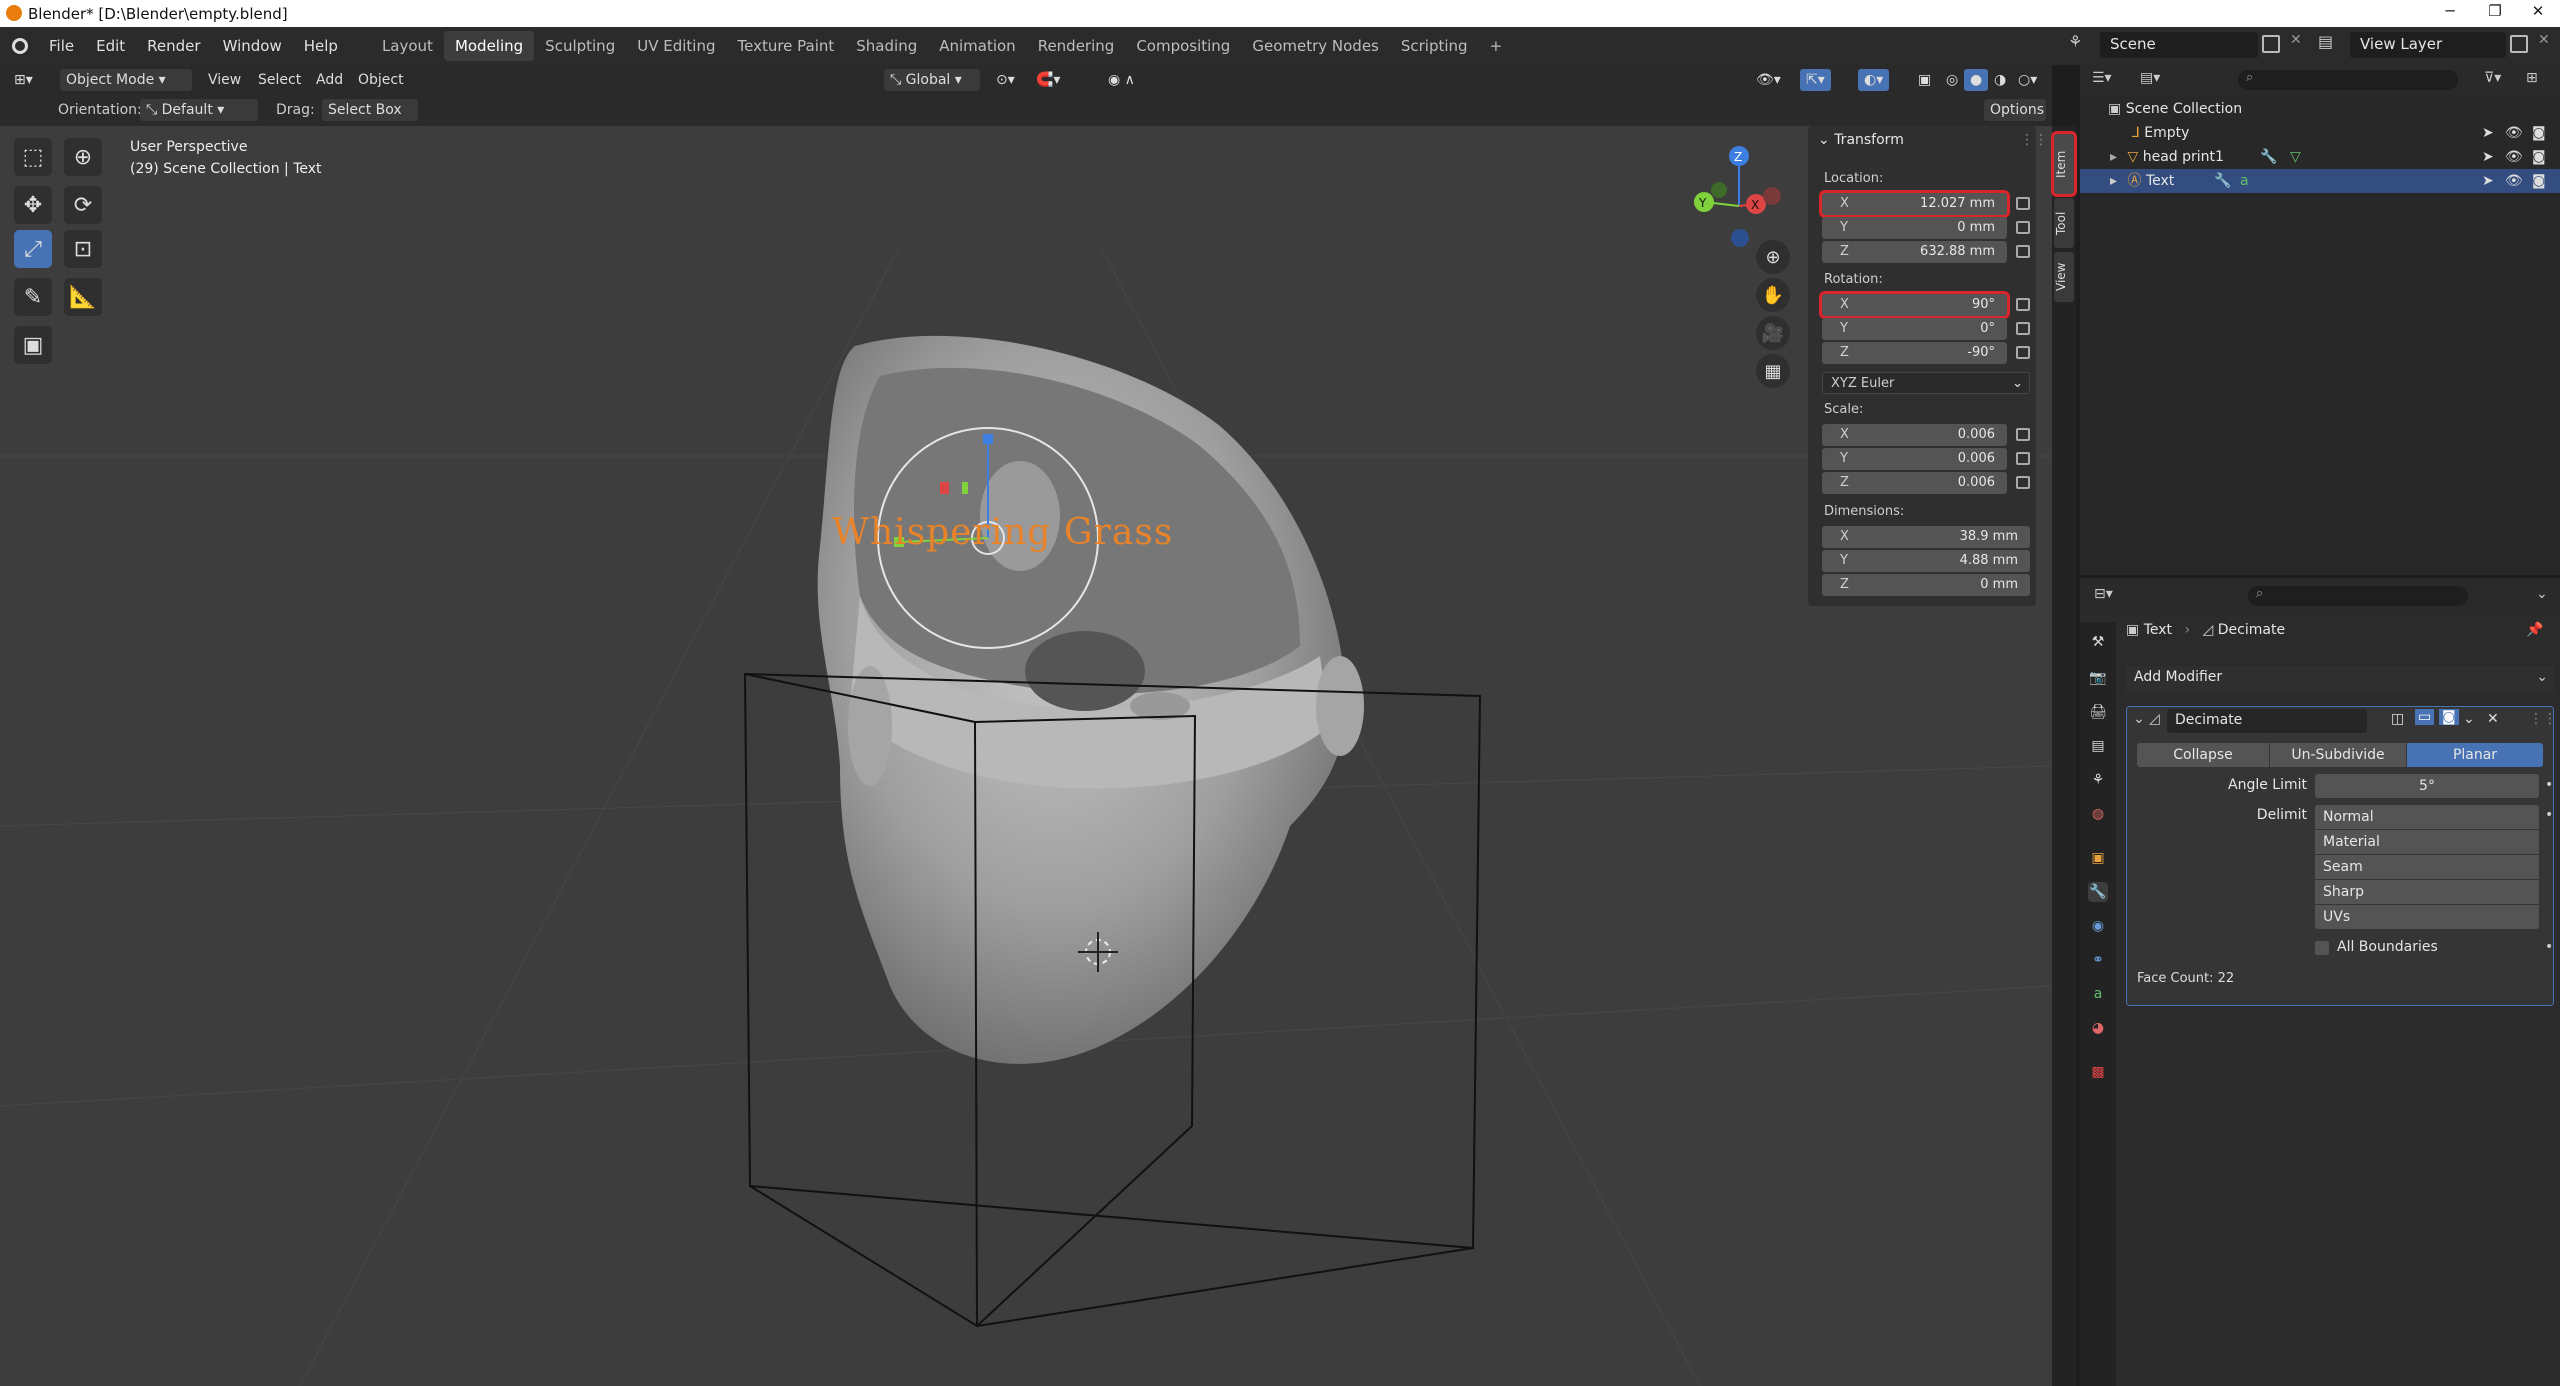  I want to click on tab-view: View, so click(2064, 277).